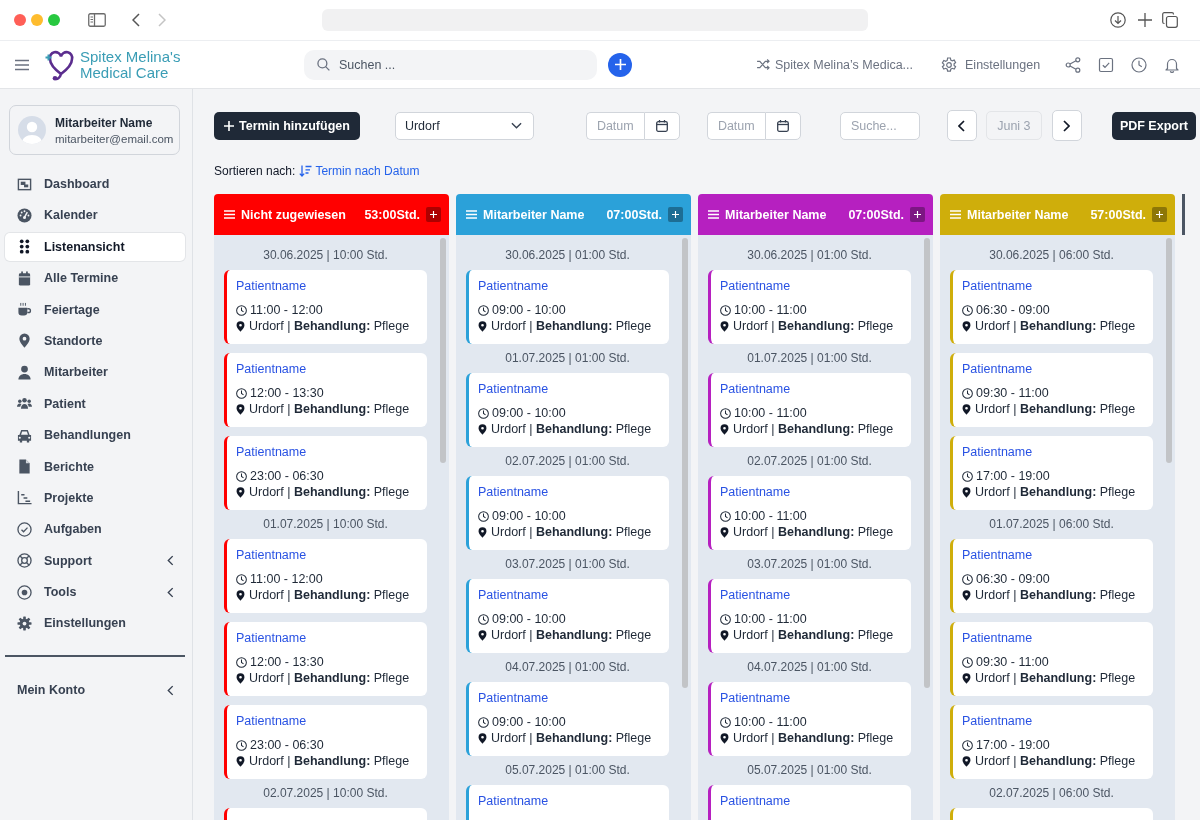 The image size is (1200, 820). Describe the element at coordinates (94, 130) in the screenshot. I see `user-card: Mitarbeiter Name mitarbeiter@email.com` at that location.